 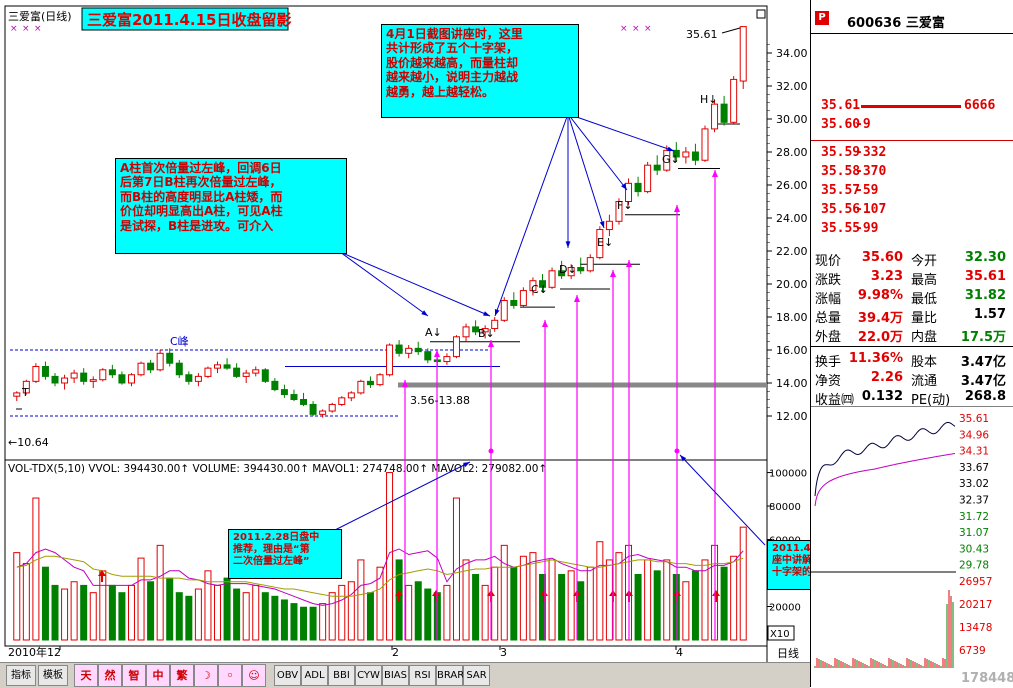 I want to click on toolbar-icon: 繁, so click(x=182, y=675).